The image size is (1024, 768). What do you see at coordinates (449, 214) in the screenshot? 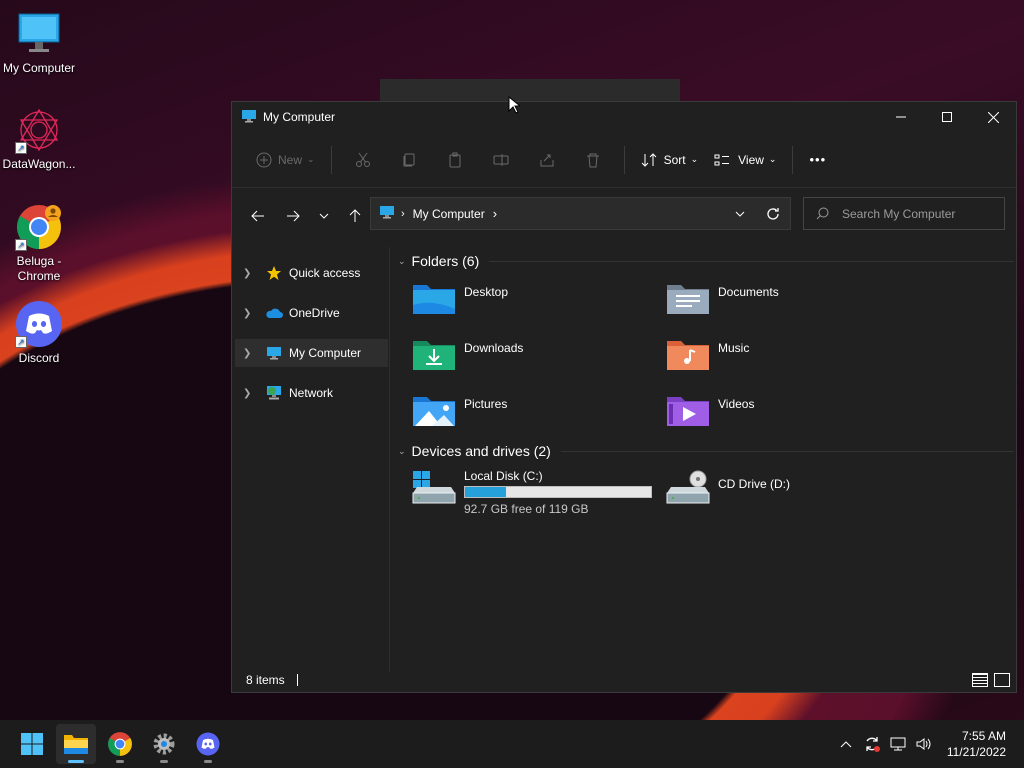
I see `breadcrumb-my-computer: My Computer` at bounding box center [449, 214].